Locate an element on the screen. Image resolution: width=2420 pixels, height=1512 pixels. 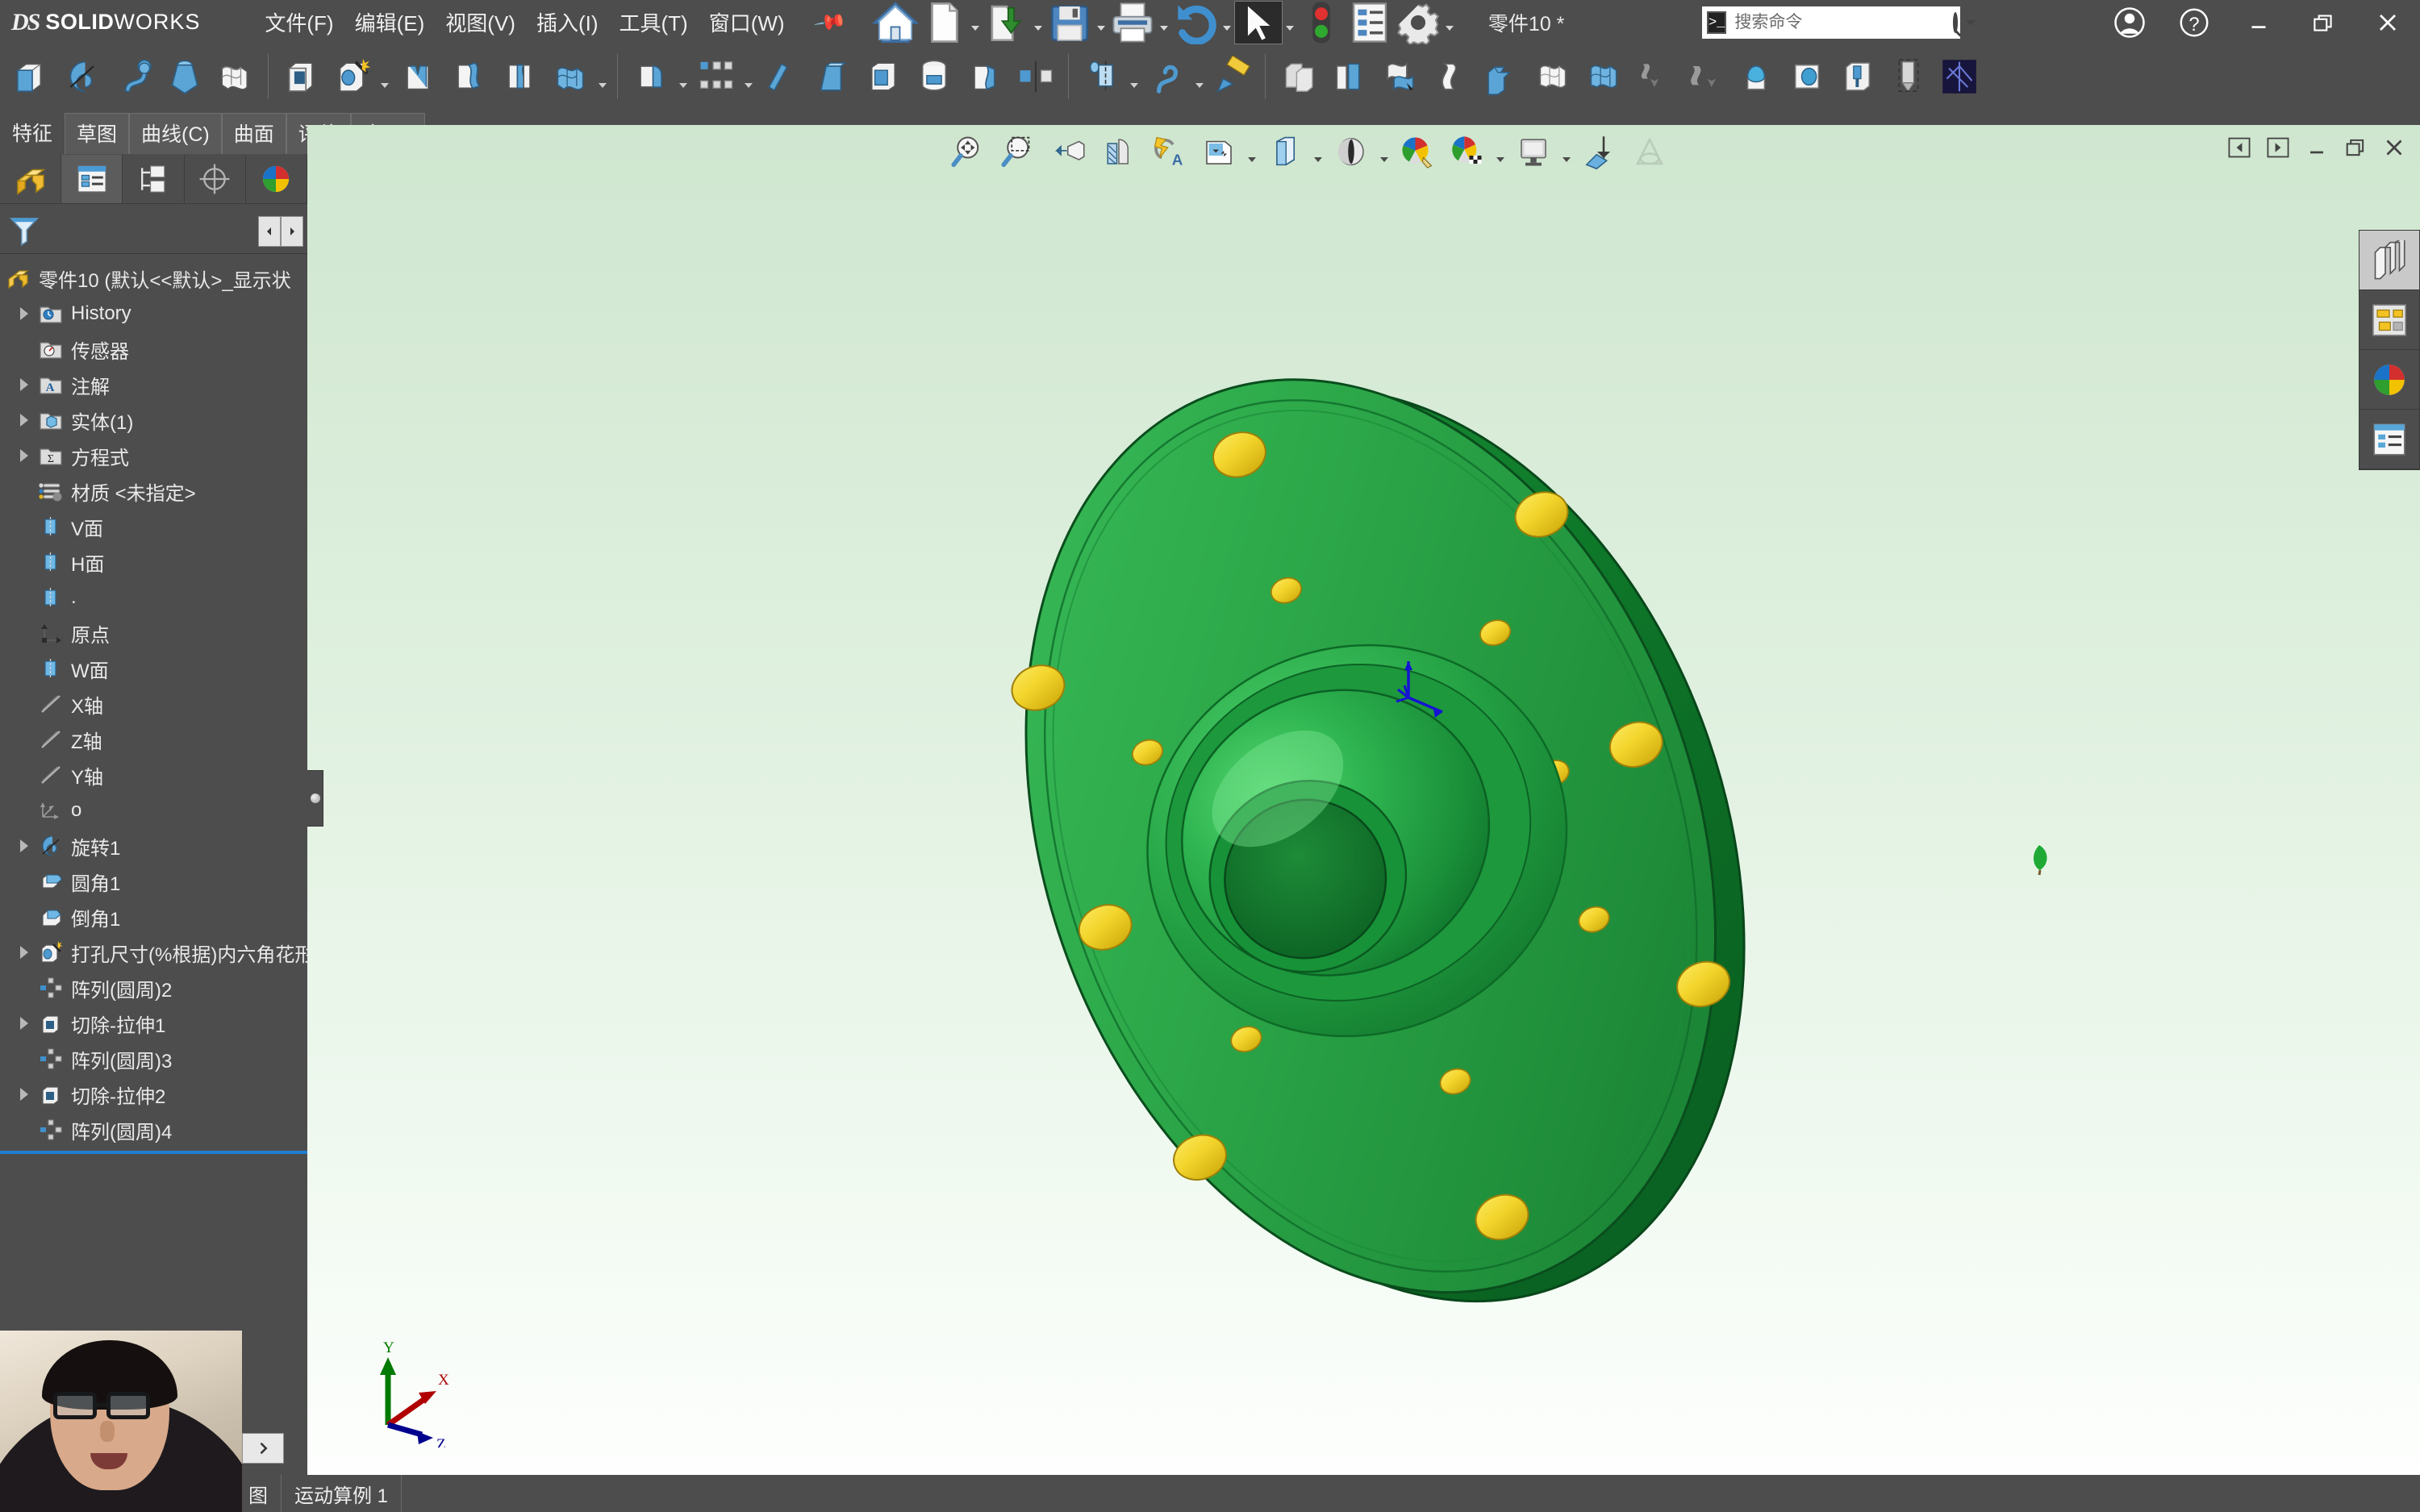
deform-icon is located at coordinates (1450, 76).